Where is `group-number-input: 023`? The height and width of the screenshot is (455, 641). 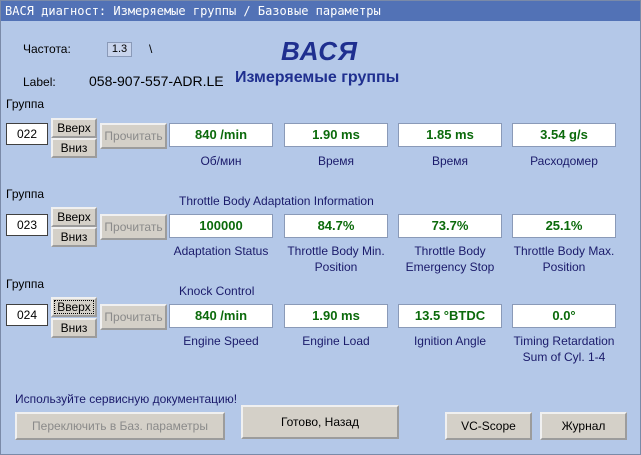 group-number-input: 023 is located at coordinates (27, 225).